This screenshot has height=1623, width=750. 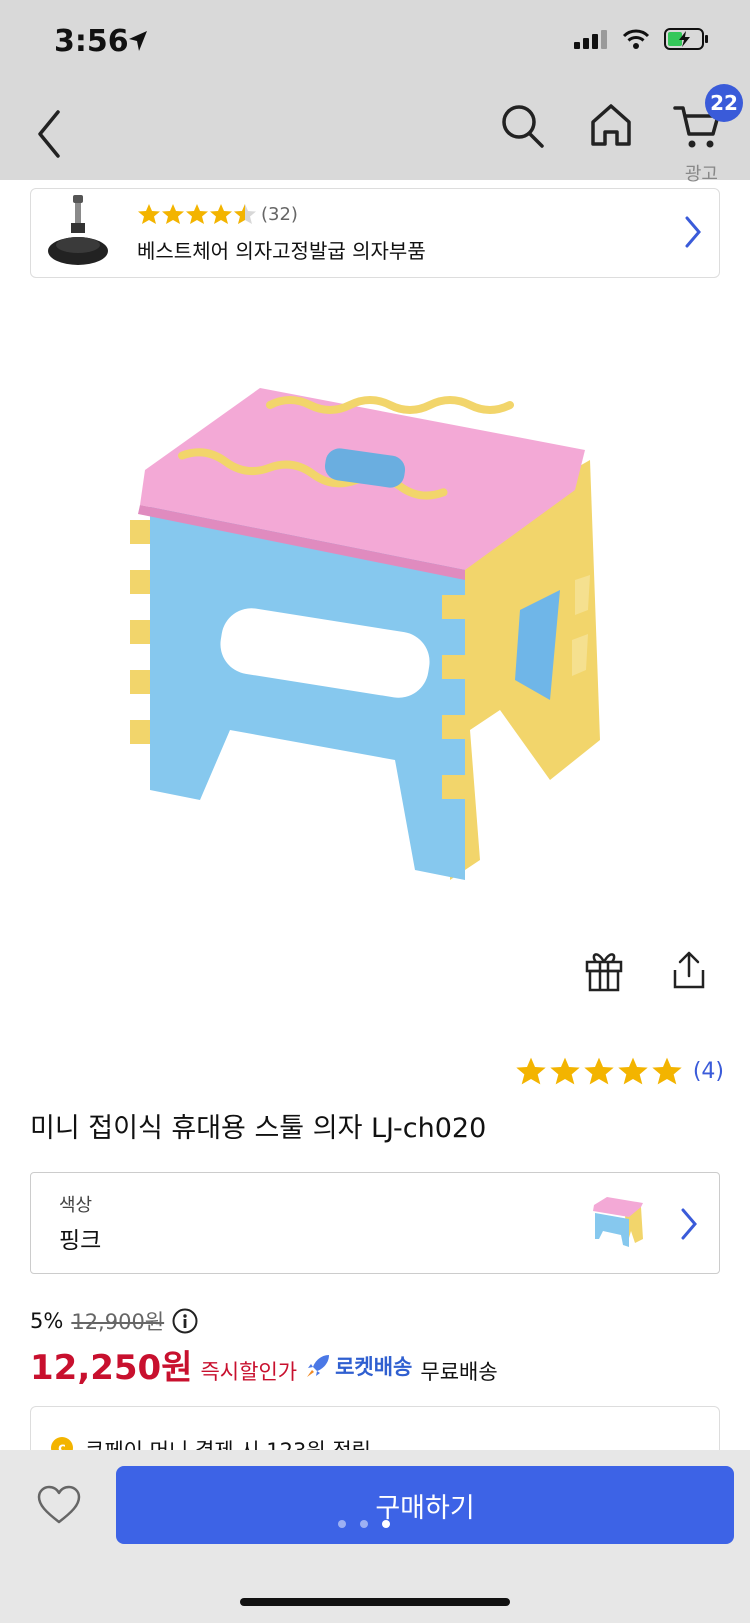 What do you see at coordinates (708, 1071) in the screenshot?
I see `review-count: (4)` at bounding box center [708, 1071].